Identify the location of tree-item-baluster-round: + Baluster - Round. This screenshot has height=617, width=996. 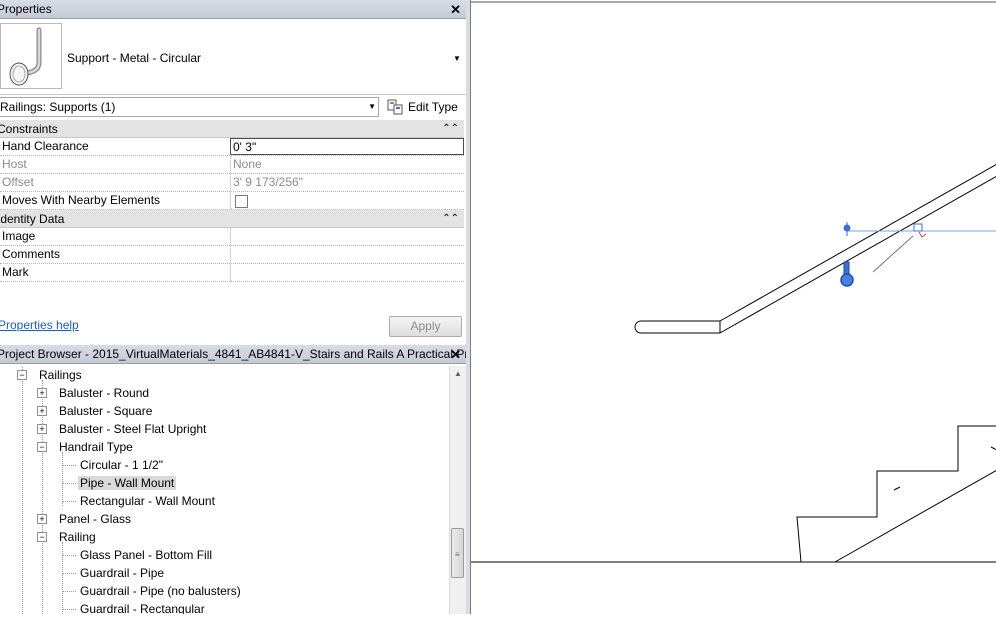
(94, 393).